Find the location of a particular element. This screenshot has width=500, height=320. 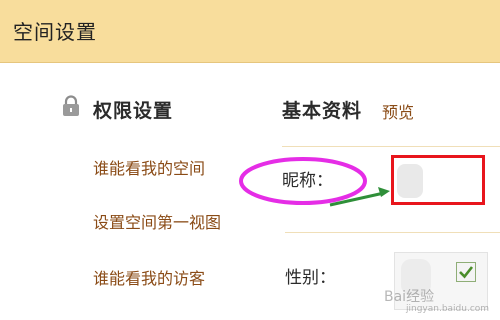

page-title: 空间设置 is located at coordinates (55, 32).